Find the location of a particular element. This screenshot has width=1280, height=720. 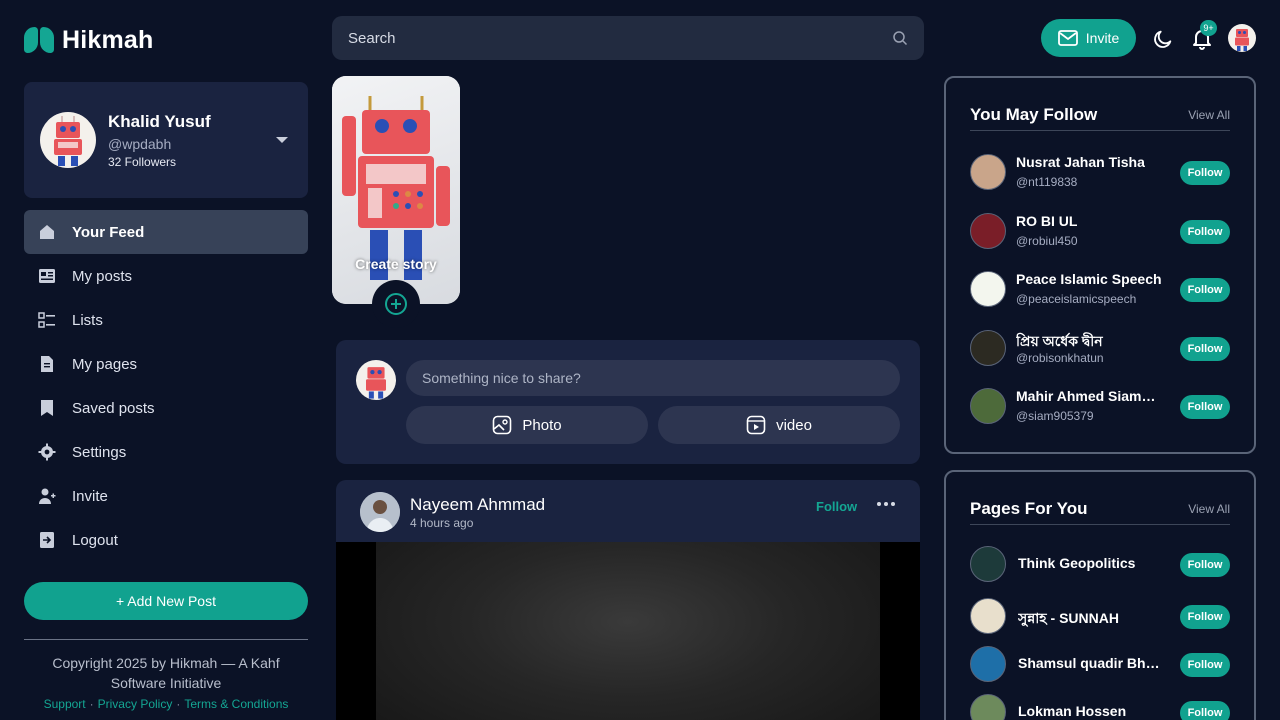

page-item: Think Geopolitics Follow is located at coordinates (1100, 564).